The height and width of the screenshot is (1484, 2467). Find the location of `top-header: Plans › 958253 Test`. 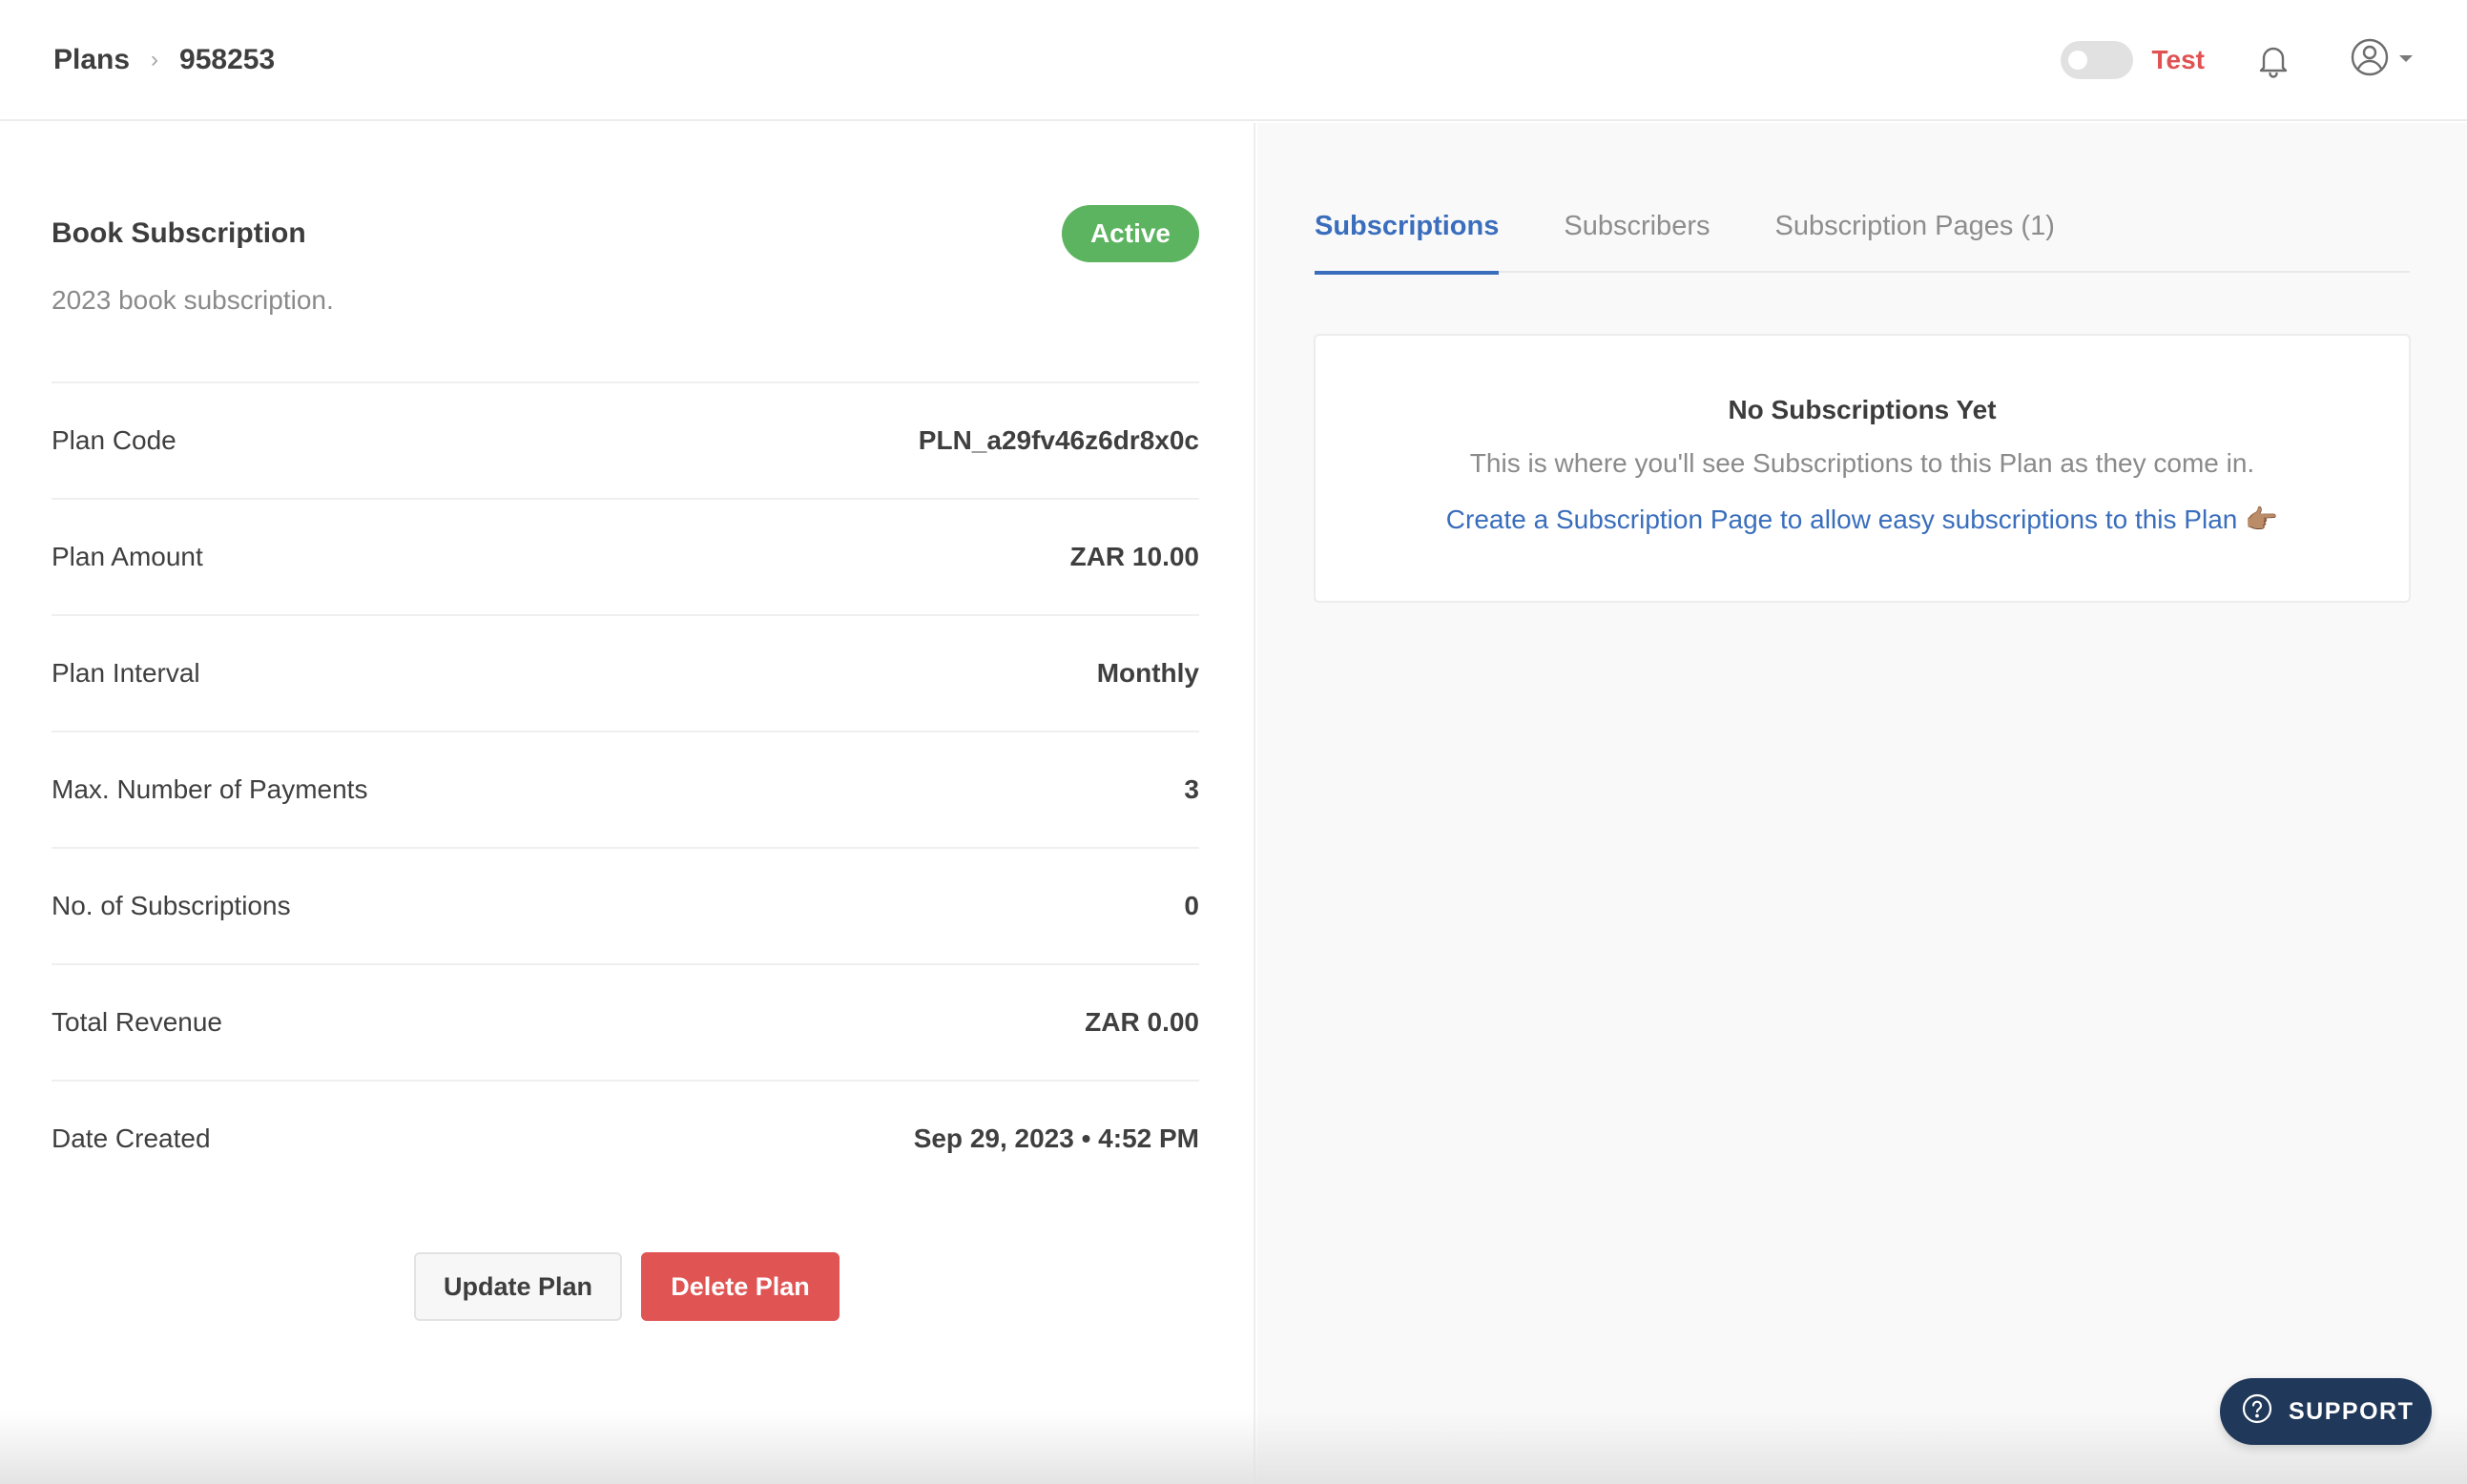

top-header: Plans › 958253 Test is located at coordinates (1233, 60).